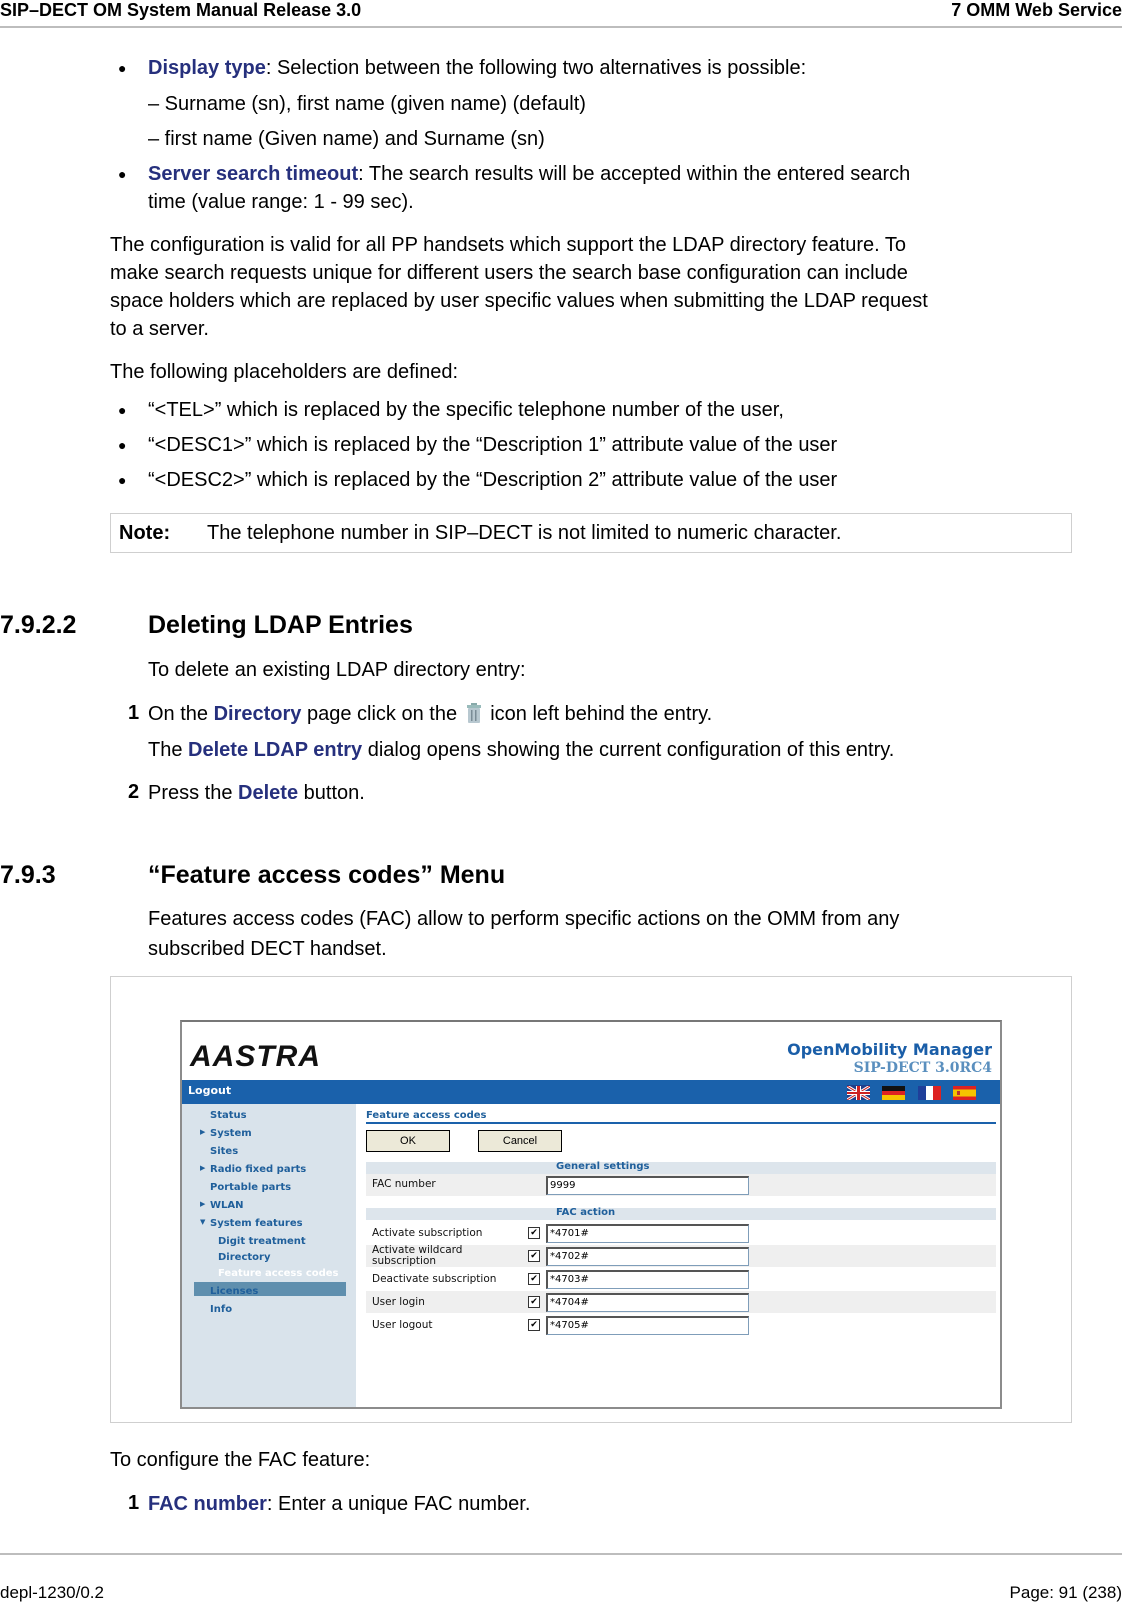 Image resolution: width=1122 pixels, height=1609 pixels. I want to click on fac-number-keyword: FAC number, so click(207, 1504).